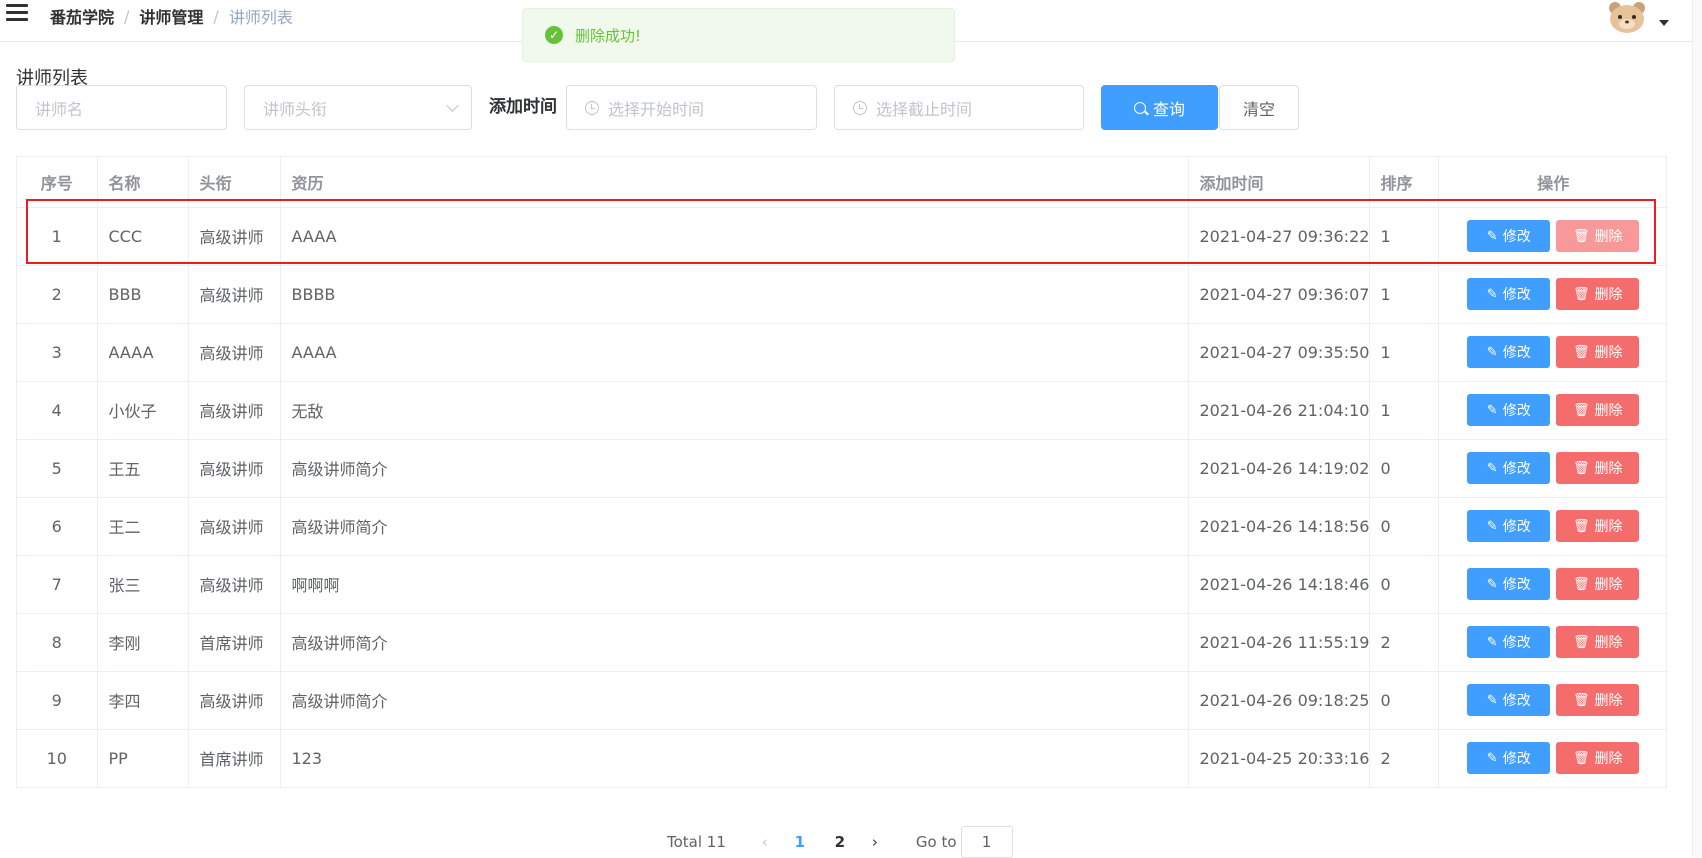  What do you see at coordinates (121, 107) in the screenshot?
I see `teacher-name-input: 讲师名` at bounding box center [121, 107].